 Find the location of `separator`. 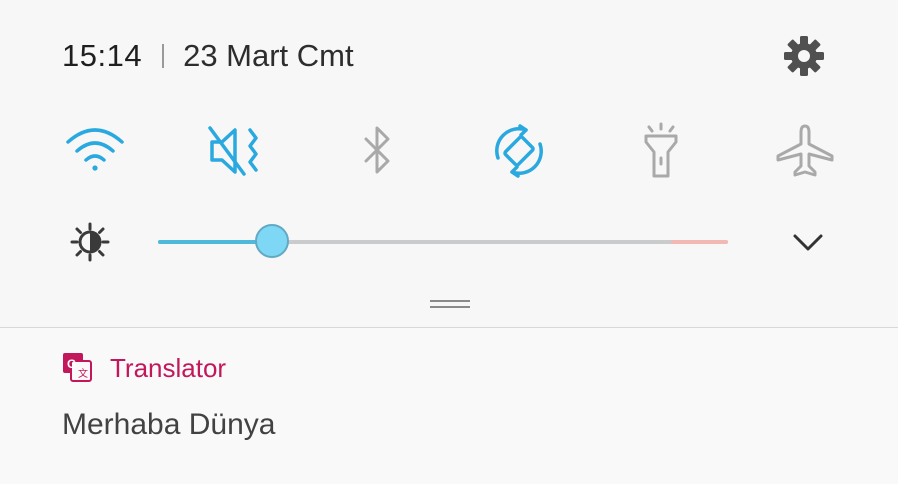

separator is located at coordinates (163, 56).